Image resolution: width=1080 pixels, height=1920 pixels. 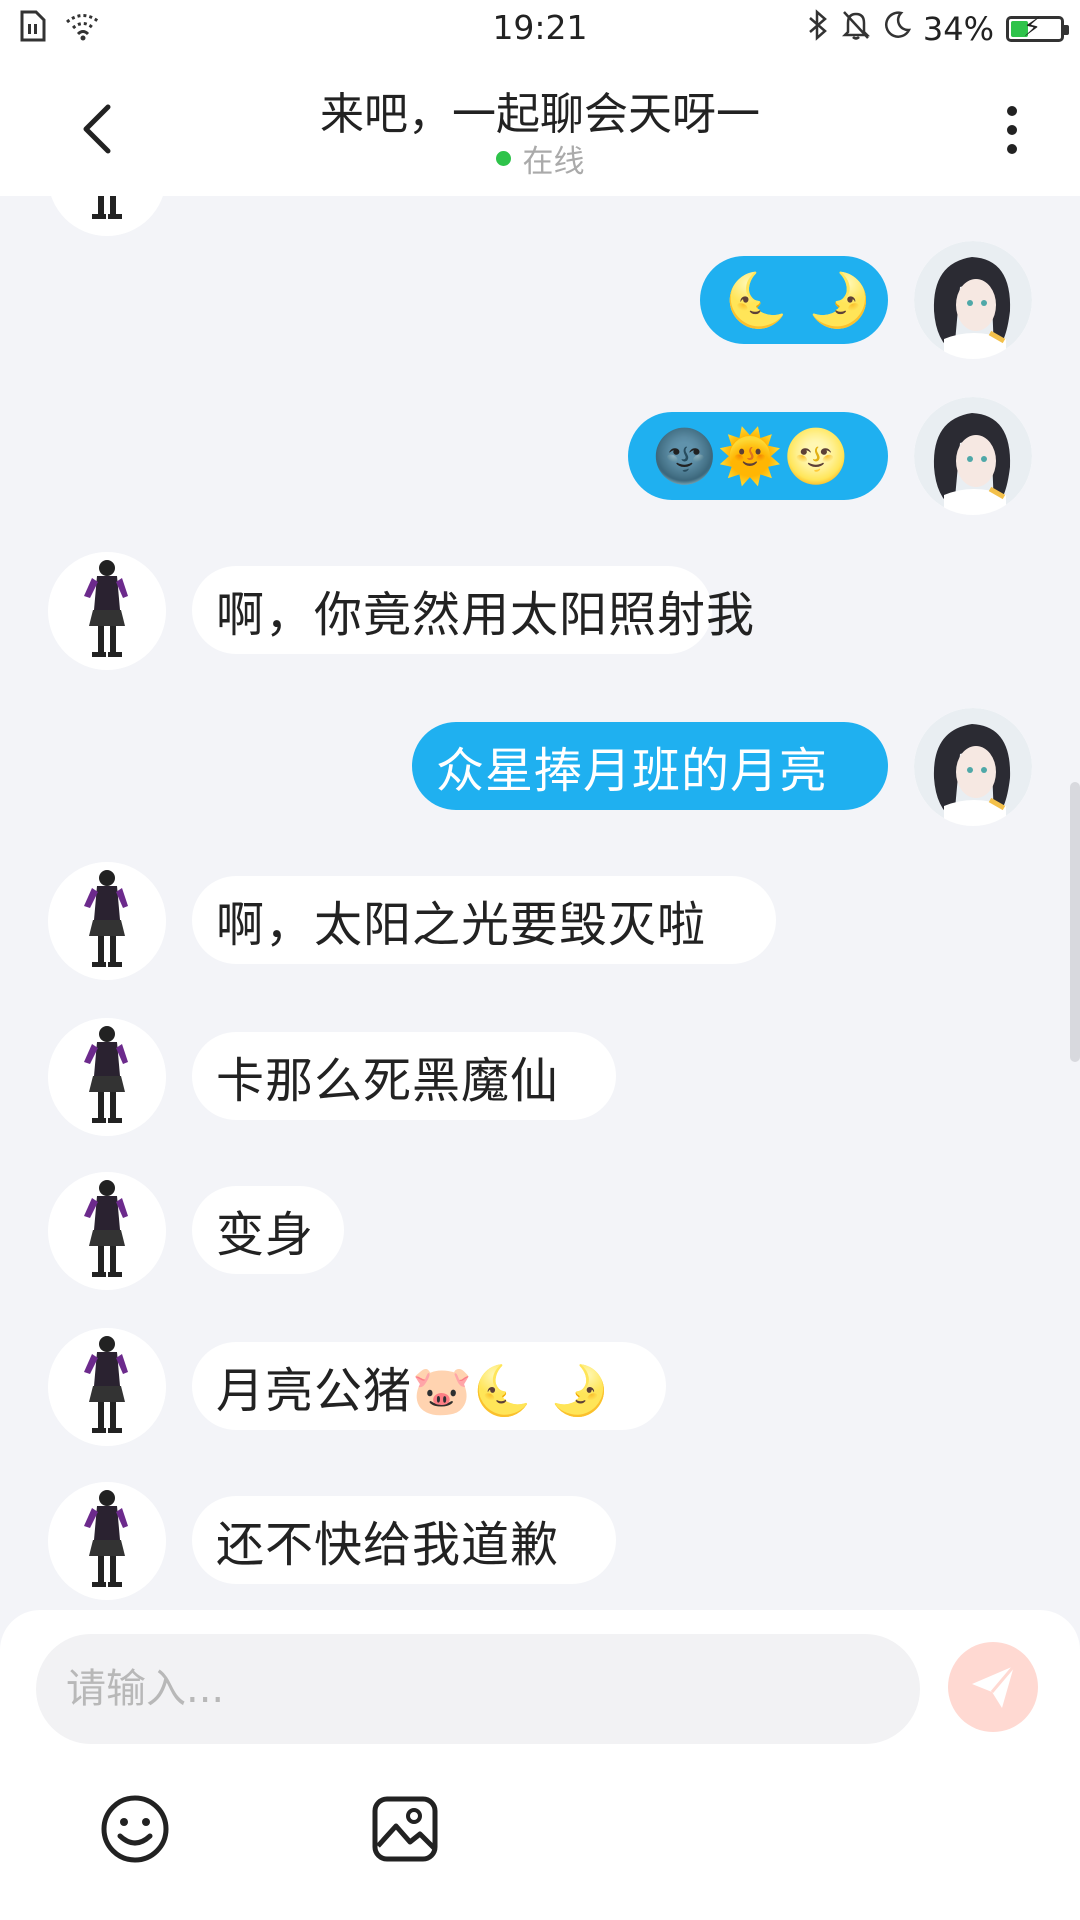 I want to click on emoji-button, so click(x=135, y=1829).